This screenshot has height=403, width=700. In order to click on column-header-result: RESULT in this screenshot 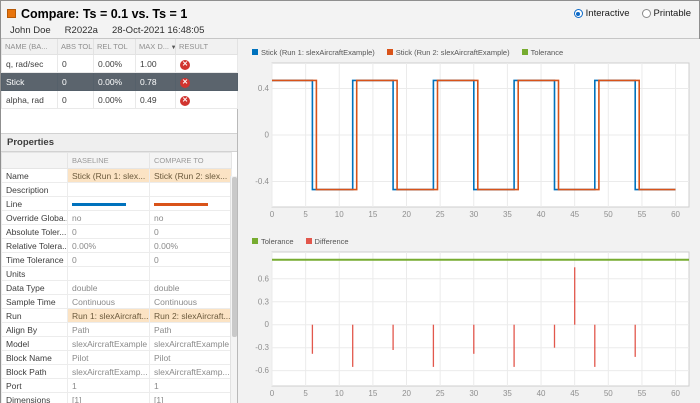, I will do `click(206, 47)`.